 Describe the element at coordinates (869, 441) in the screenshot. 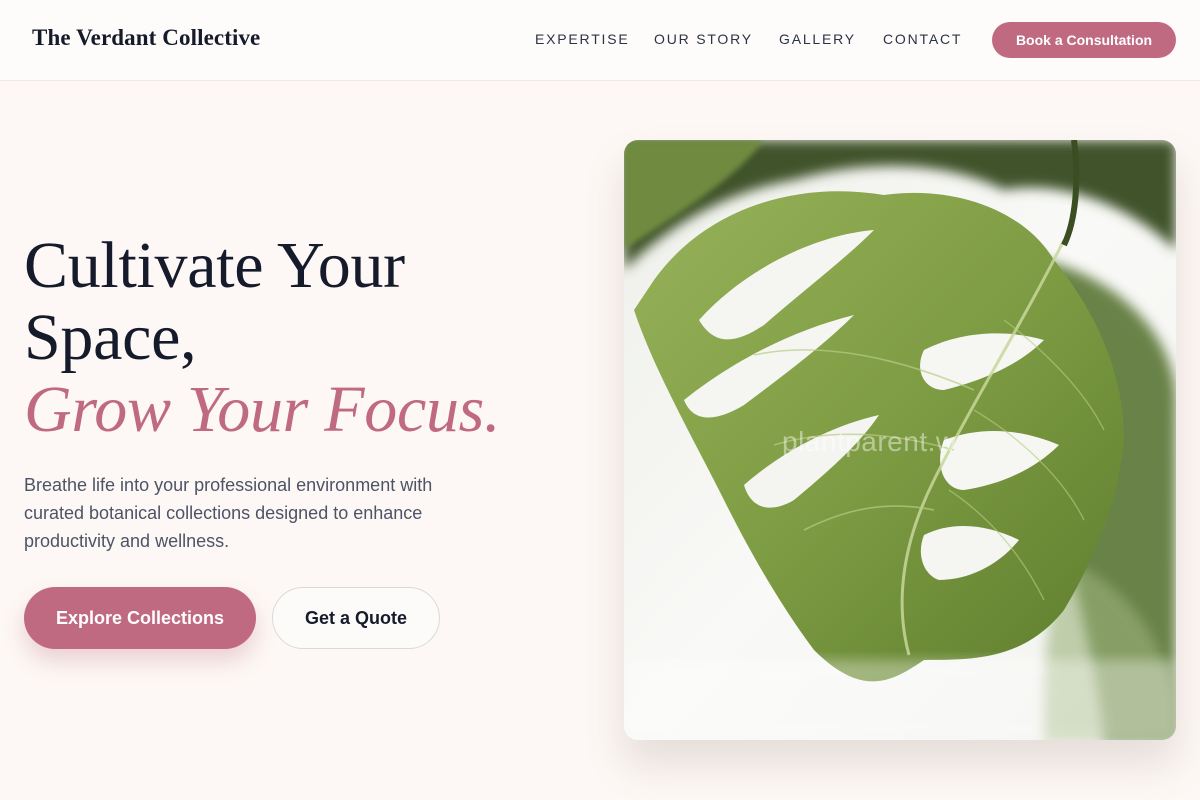

I see `image-watermark: plantparent.w` at that location.